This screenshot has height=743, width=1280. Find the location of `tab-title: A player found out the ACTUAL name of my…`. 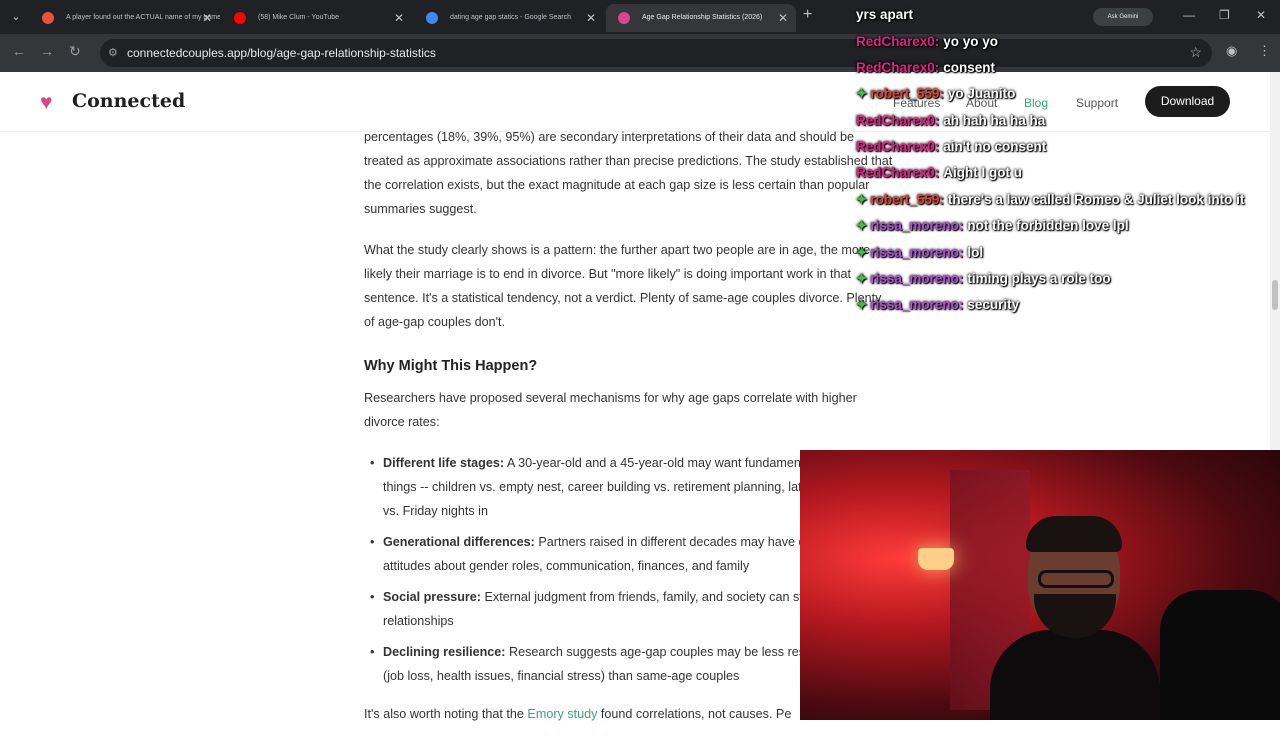

tab-title: A player found out the ACTUAL name of my… is located at coordinates (143, 17).